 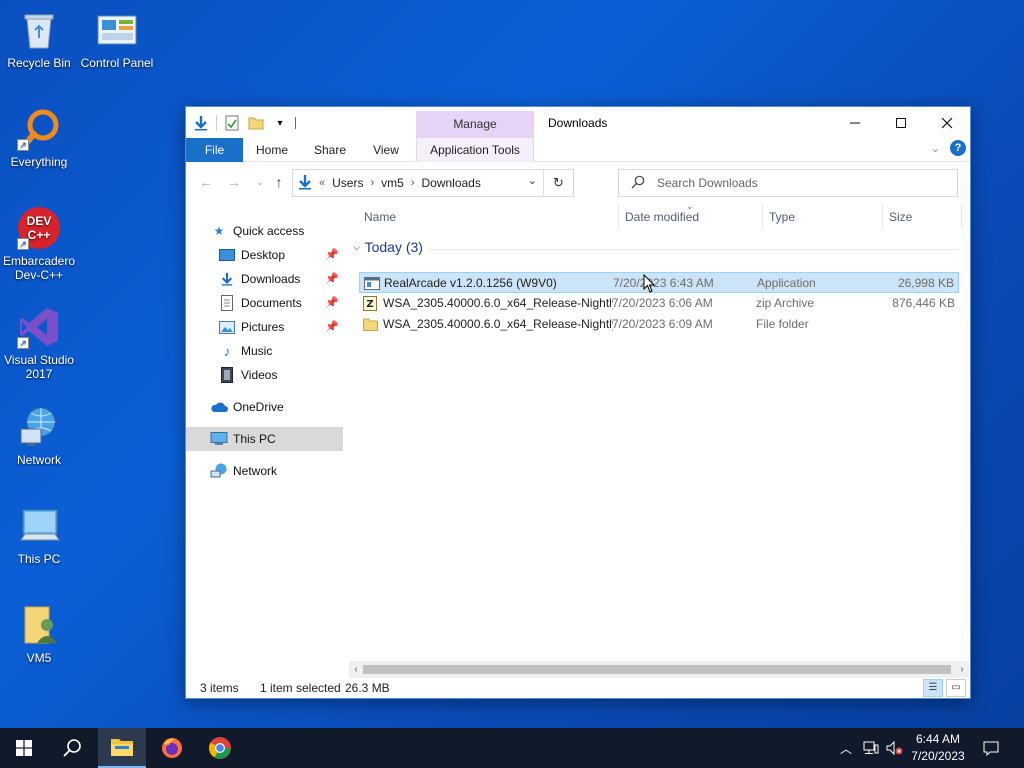 I want to click on taskbar: ︿ 6:44 AM 7/20/2023, so click(x=512, y=748).